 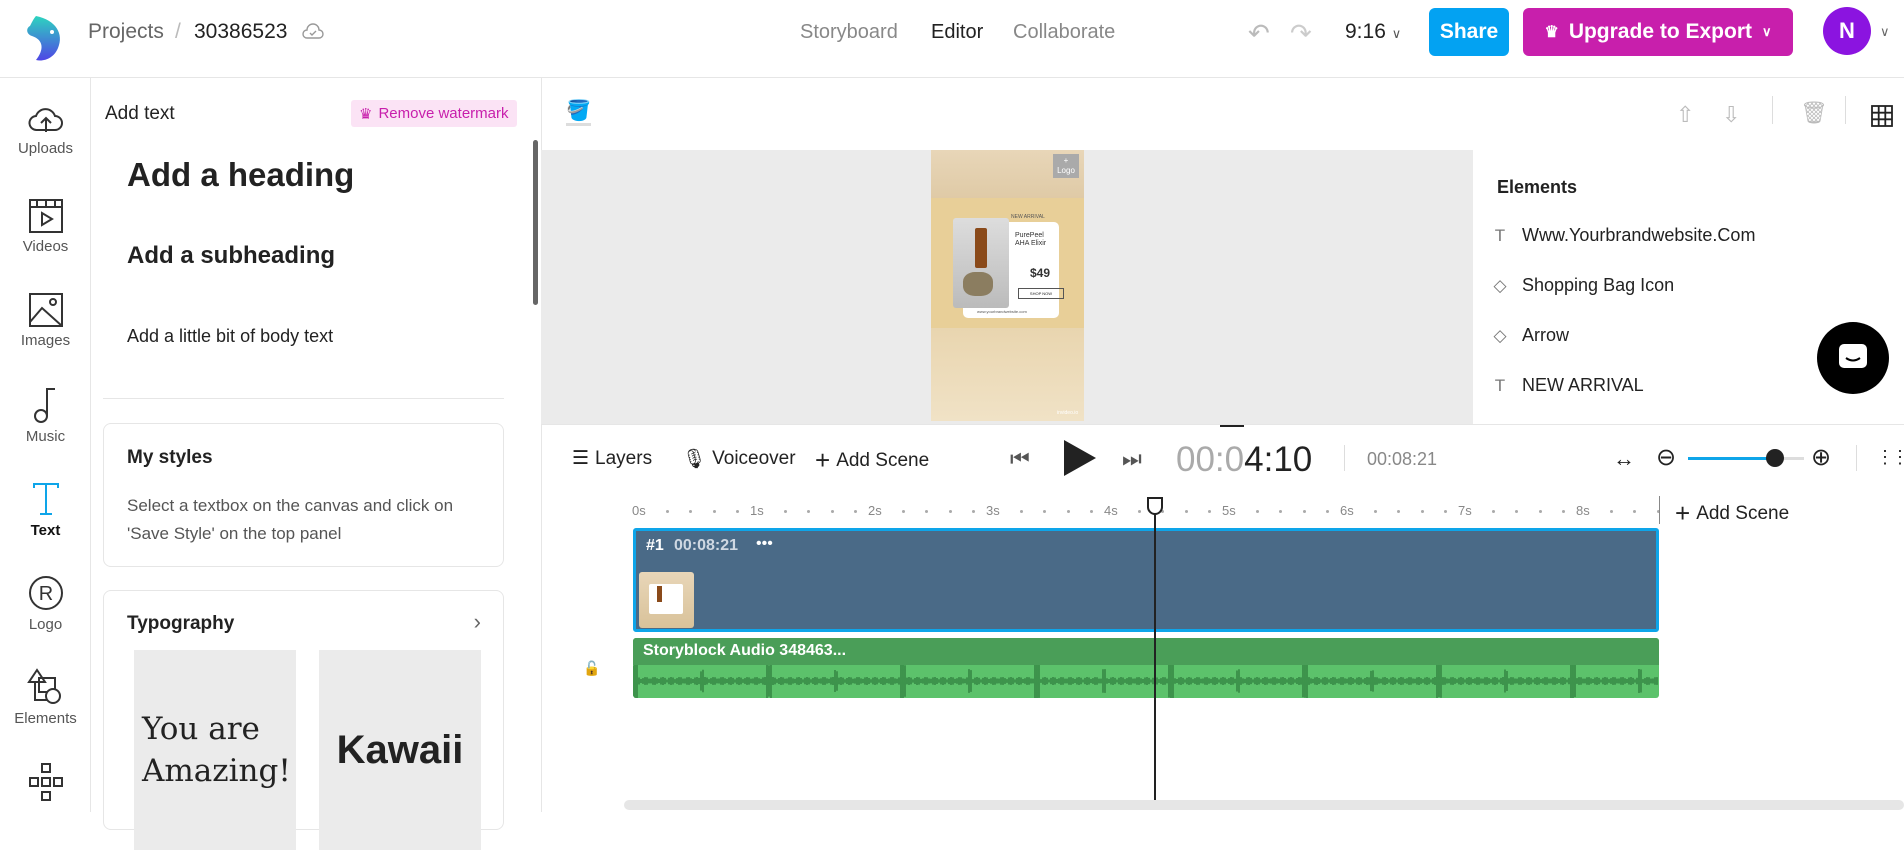 What do you see at coordinates (44, 38) in the screenshot?
I see `app-logo-icon` at bounding box center [44, 38].